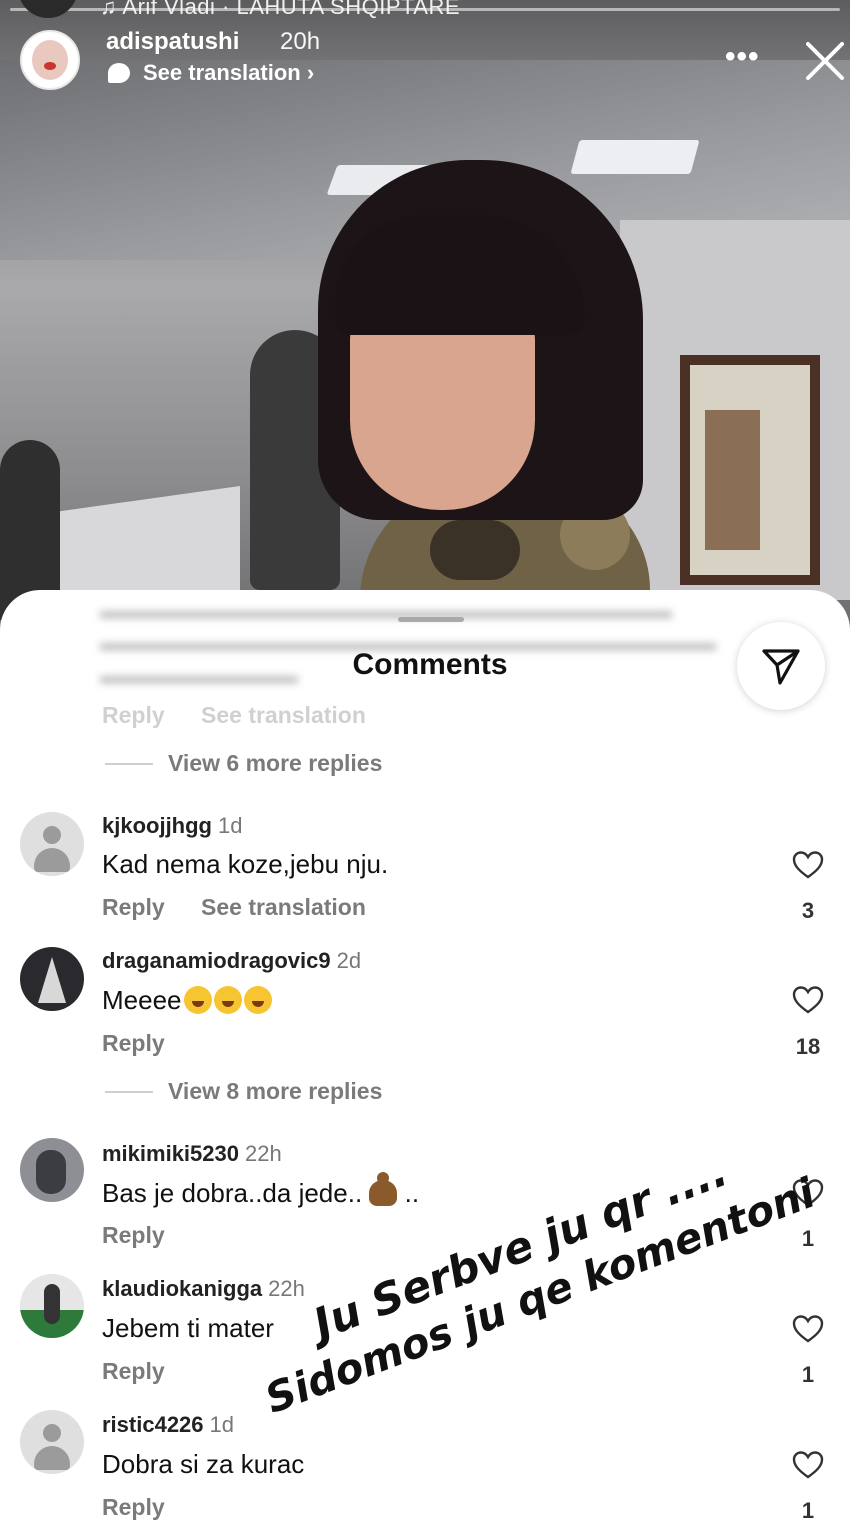 This screenshot has height=1535, width=850. I want to click on music-label: ♫ Arif Vladi · LAHUTA SHQIPTARE, so click(280, 10).